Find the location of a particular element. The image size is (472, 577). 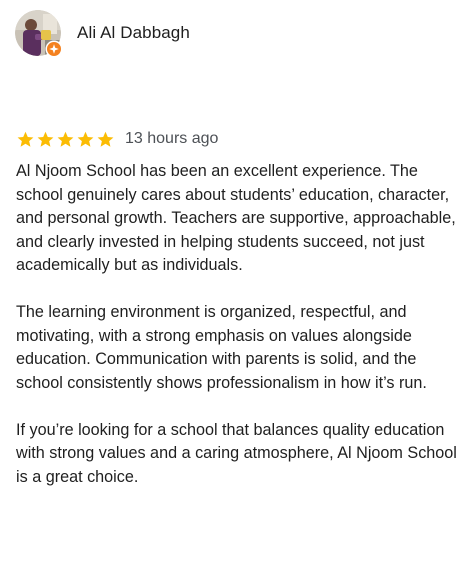

reviewer-name: Ali Al Dabbagh is located at coordinates (133, 33).